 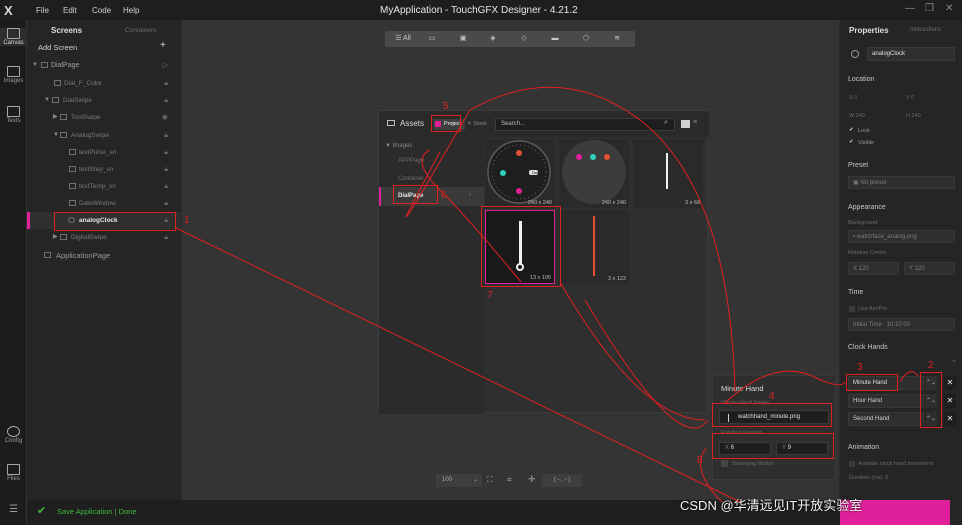 I want to click on stack-icon: ≋, so click(x=617, y=39).